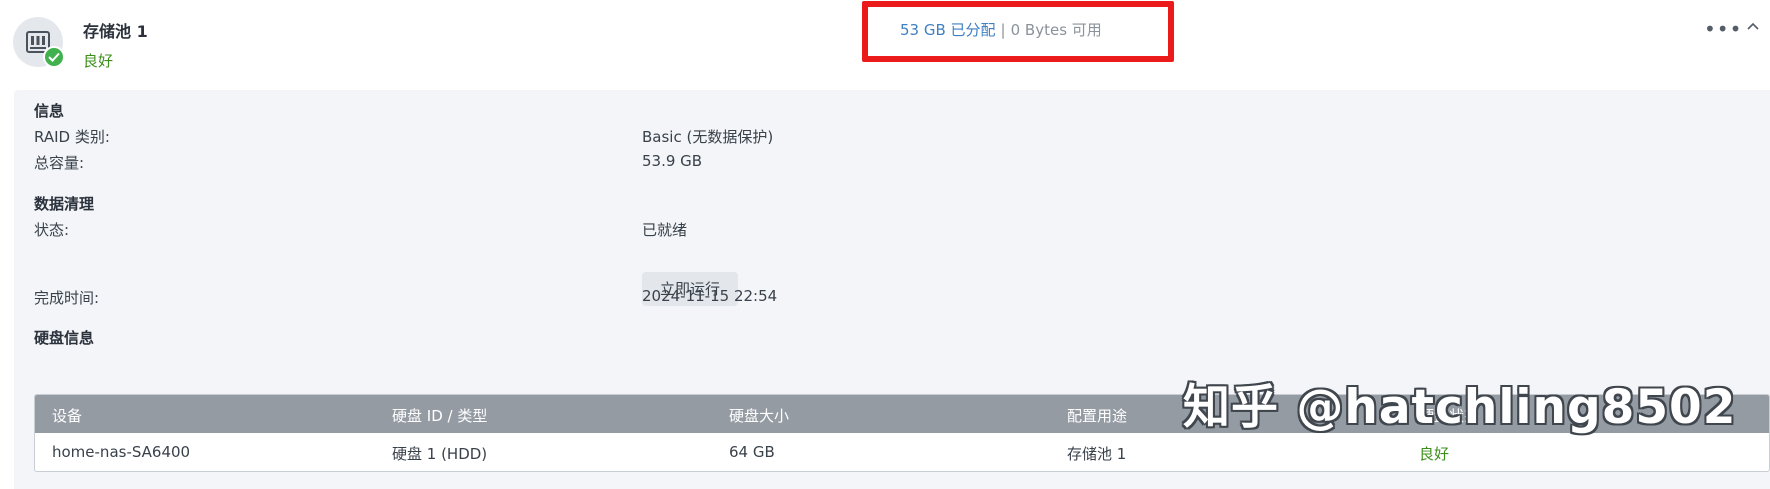  I want to click on cell-disk-id: 硬盘 1 (HDD), so click(440, 454).